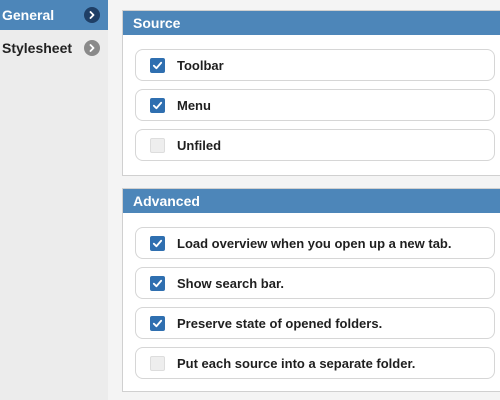  I want to click on option-label: Put each source into a separate folder., so click(296, 363).